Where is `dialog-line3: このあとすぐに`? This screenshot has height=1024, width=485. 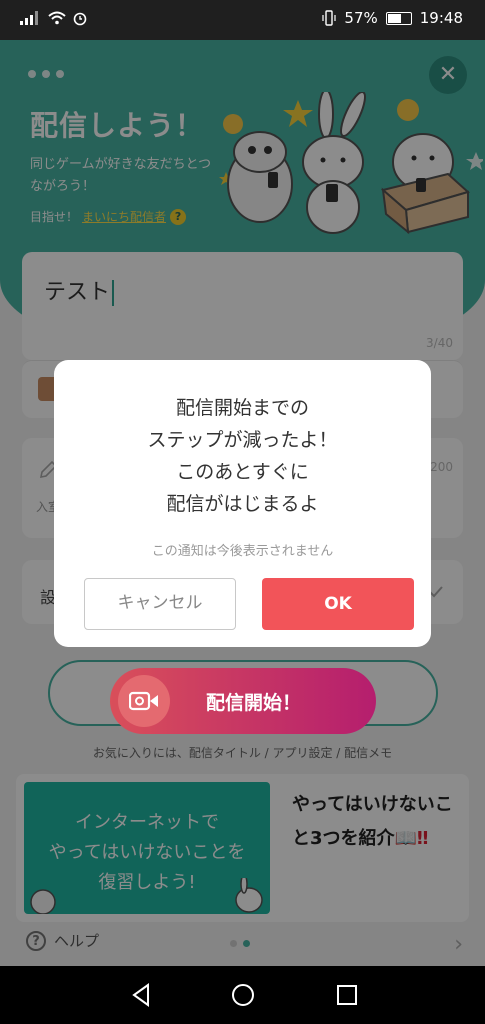
dialog-line3: このあとすぐに is located at coordinates (242, 472).